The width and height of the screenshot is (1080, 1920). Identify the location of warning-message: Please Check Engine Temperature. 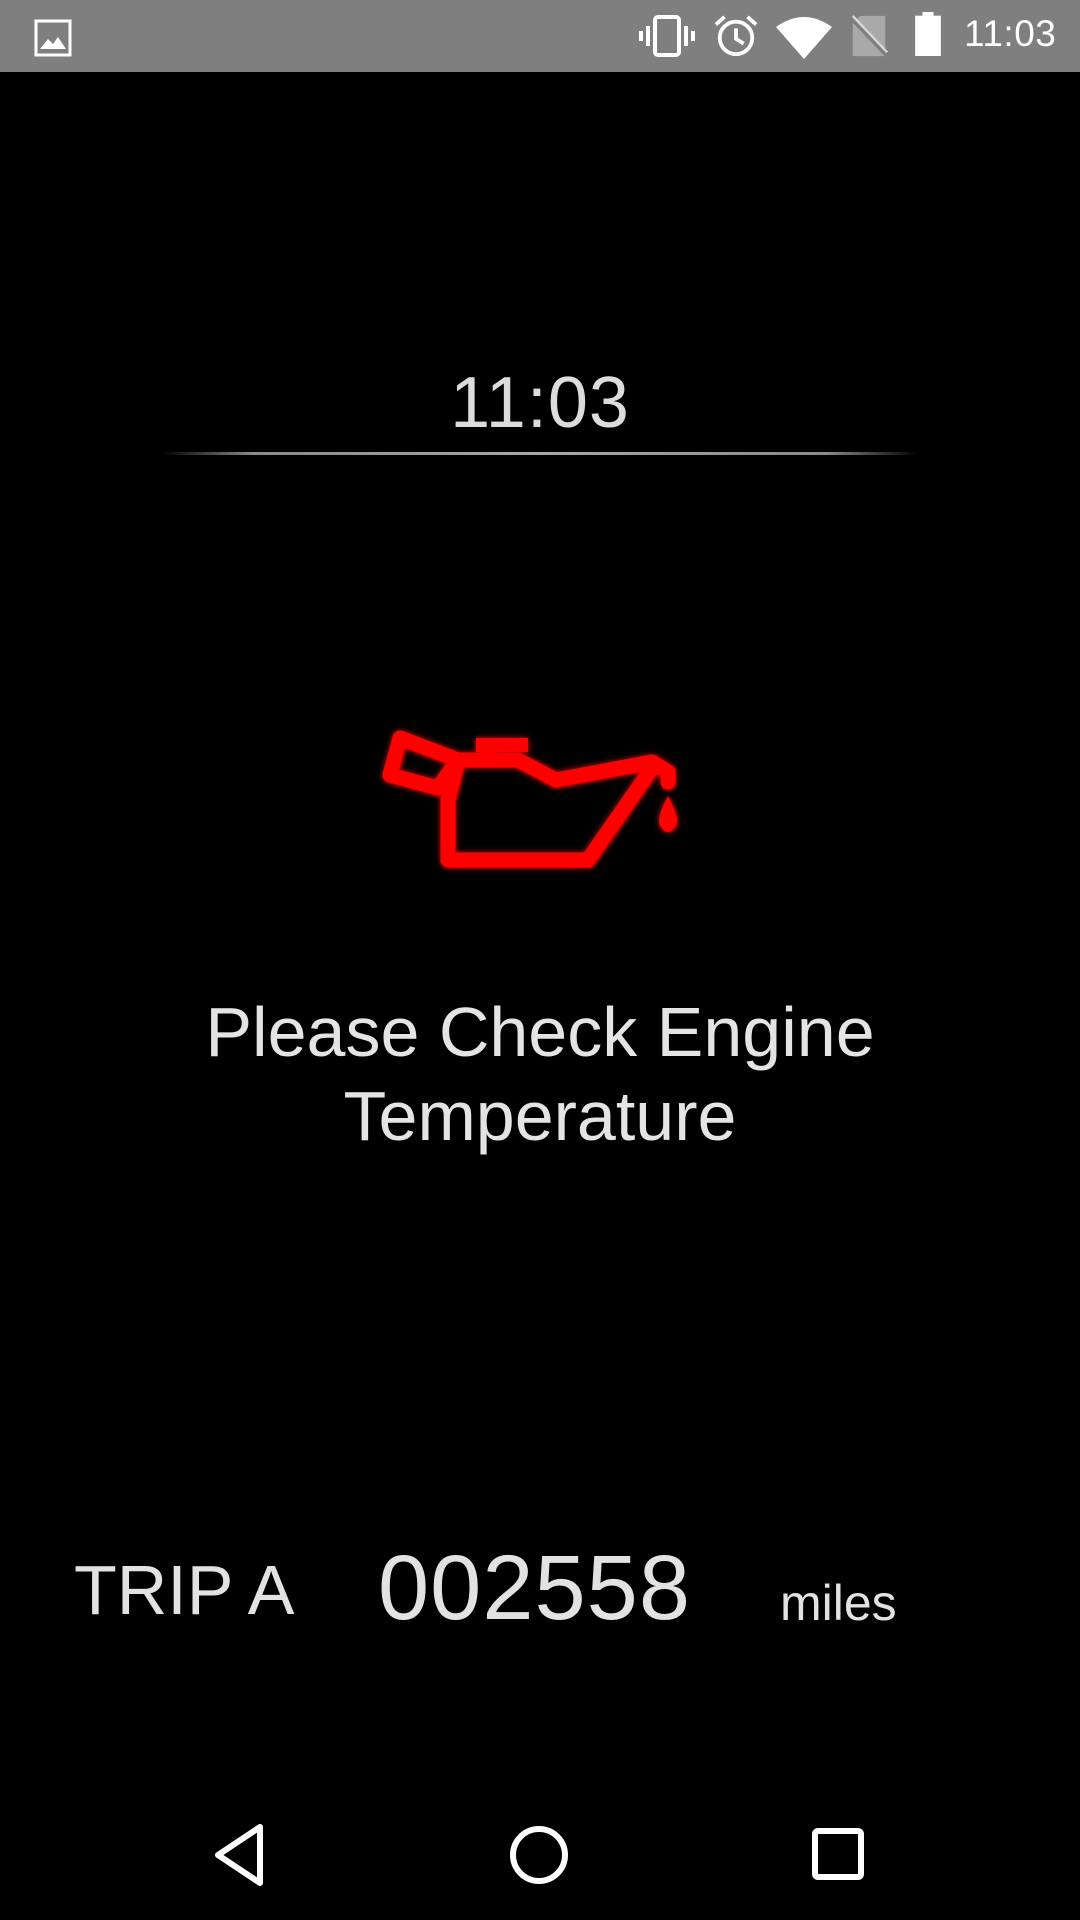
(540, 1074).